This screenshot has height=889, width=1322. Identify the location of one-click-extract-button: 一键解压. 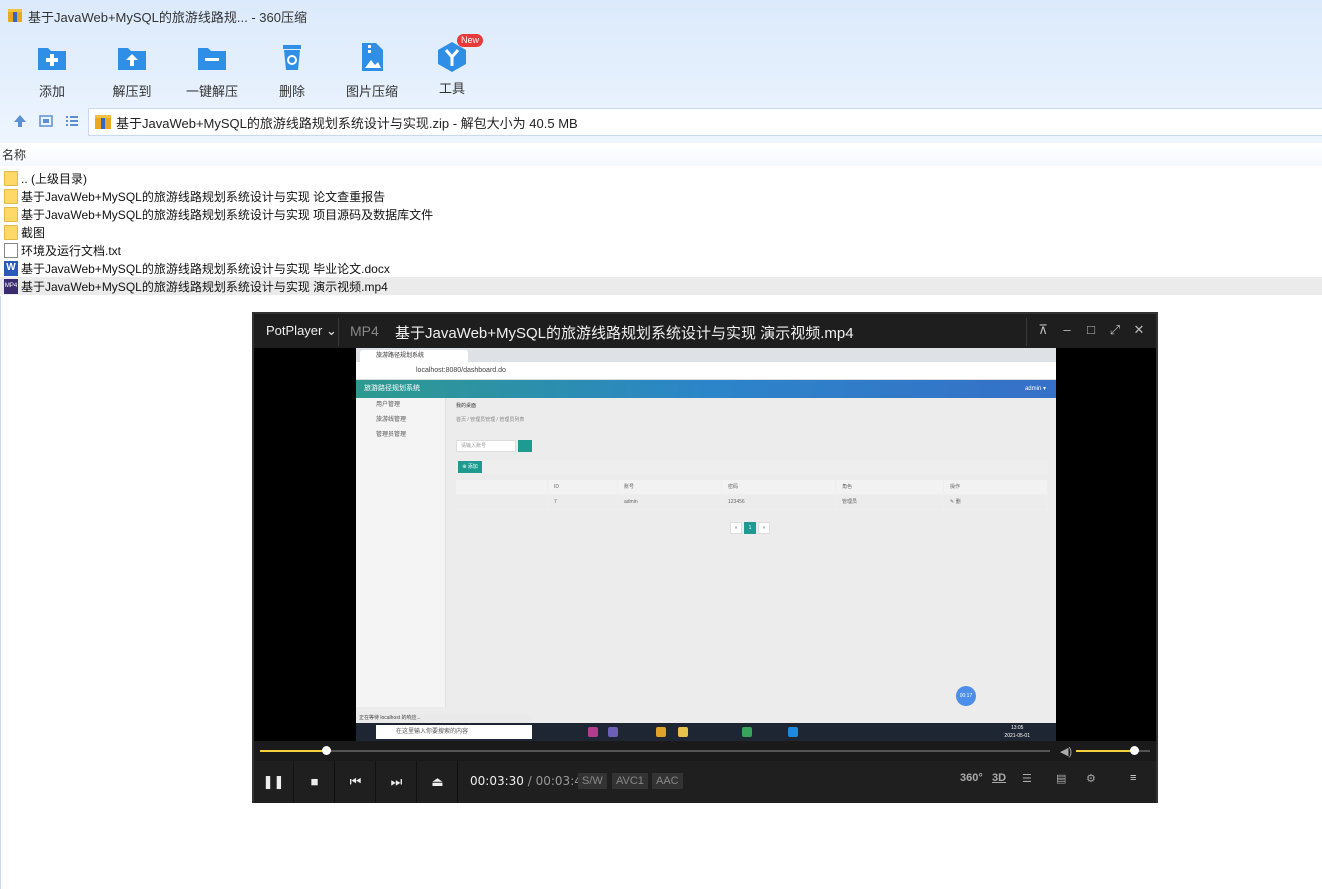
(212, 68).